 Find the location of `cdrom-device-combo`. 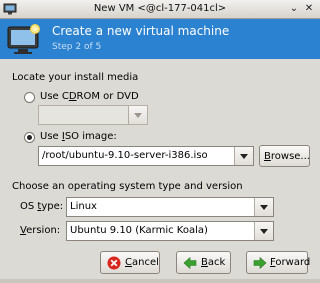

cdrom-device-combo is located at coordinates (93, 115).